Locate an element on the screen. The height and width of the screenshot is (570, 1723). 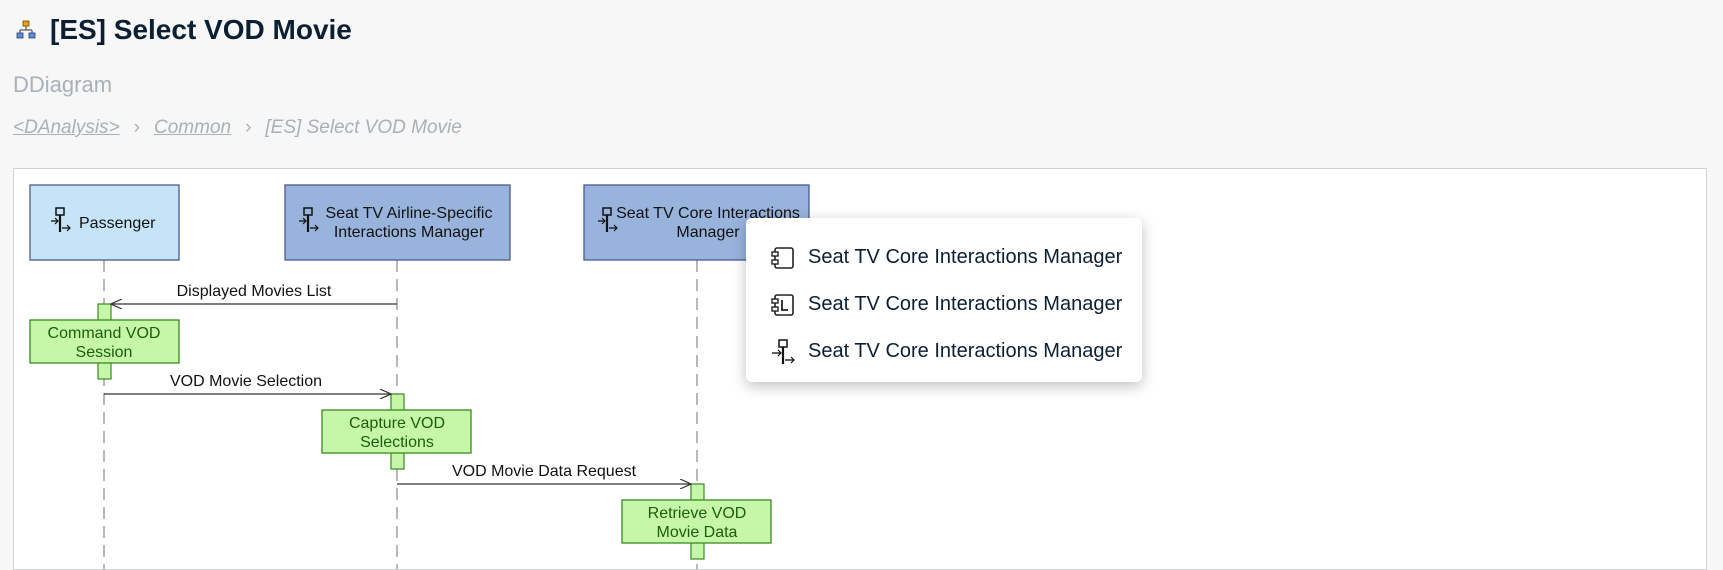
lifeline-label: Manager is located at coordinates (708, 232).